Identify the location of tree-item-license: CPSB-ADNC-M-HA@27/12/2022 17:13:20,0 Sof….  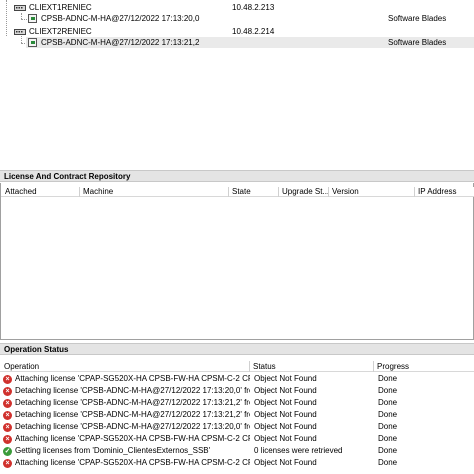
(237, 18).